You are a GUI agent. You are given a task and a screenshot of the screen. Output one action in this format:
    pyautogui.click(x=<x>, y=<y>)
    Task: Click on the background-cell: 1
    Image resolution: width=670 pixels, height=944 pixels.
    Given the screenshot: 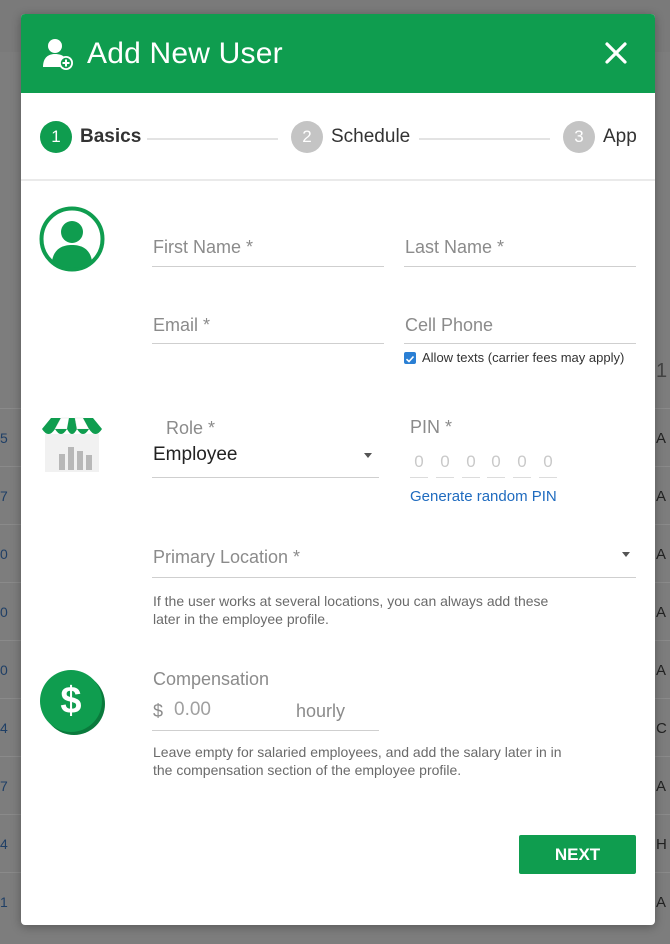 What is the action you would take?
    pyautogui.click(x=4, y=902)
    